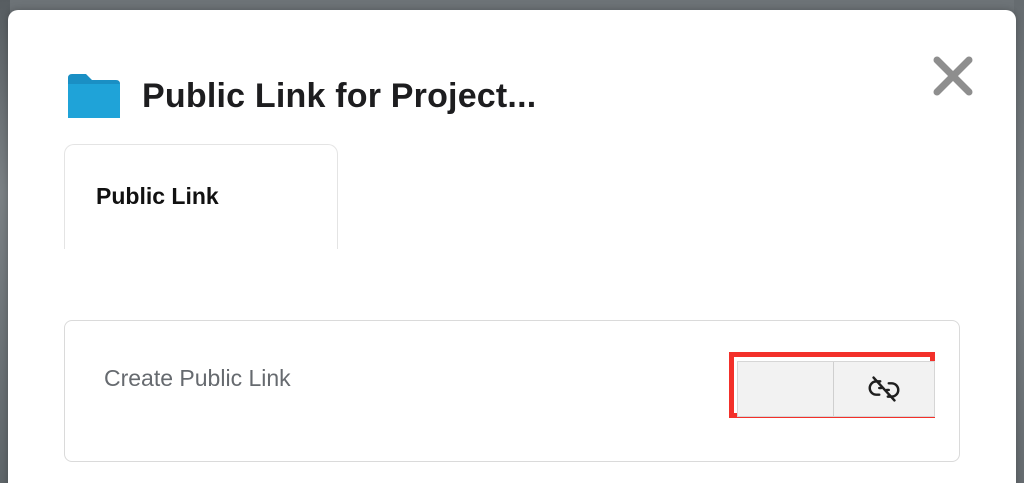 The width and height of the screenshot is (1024, 483). I want to click on close-button, so click(953, 76).